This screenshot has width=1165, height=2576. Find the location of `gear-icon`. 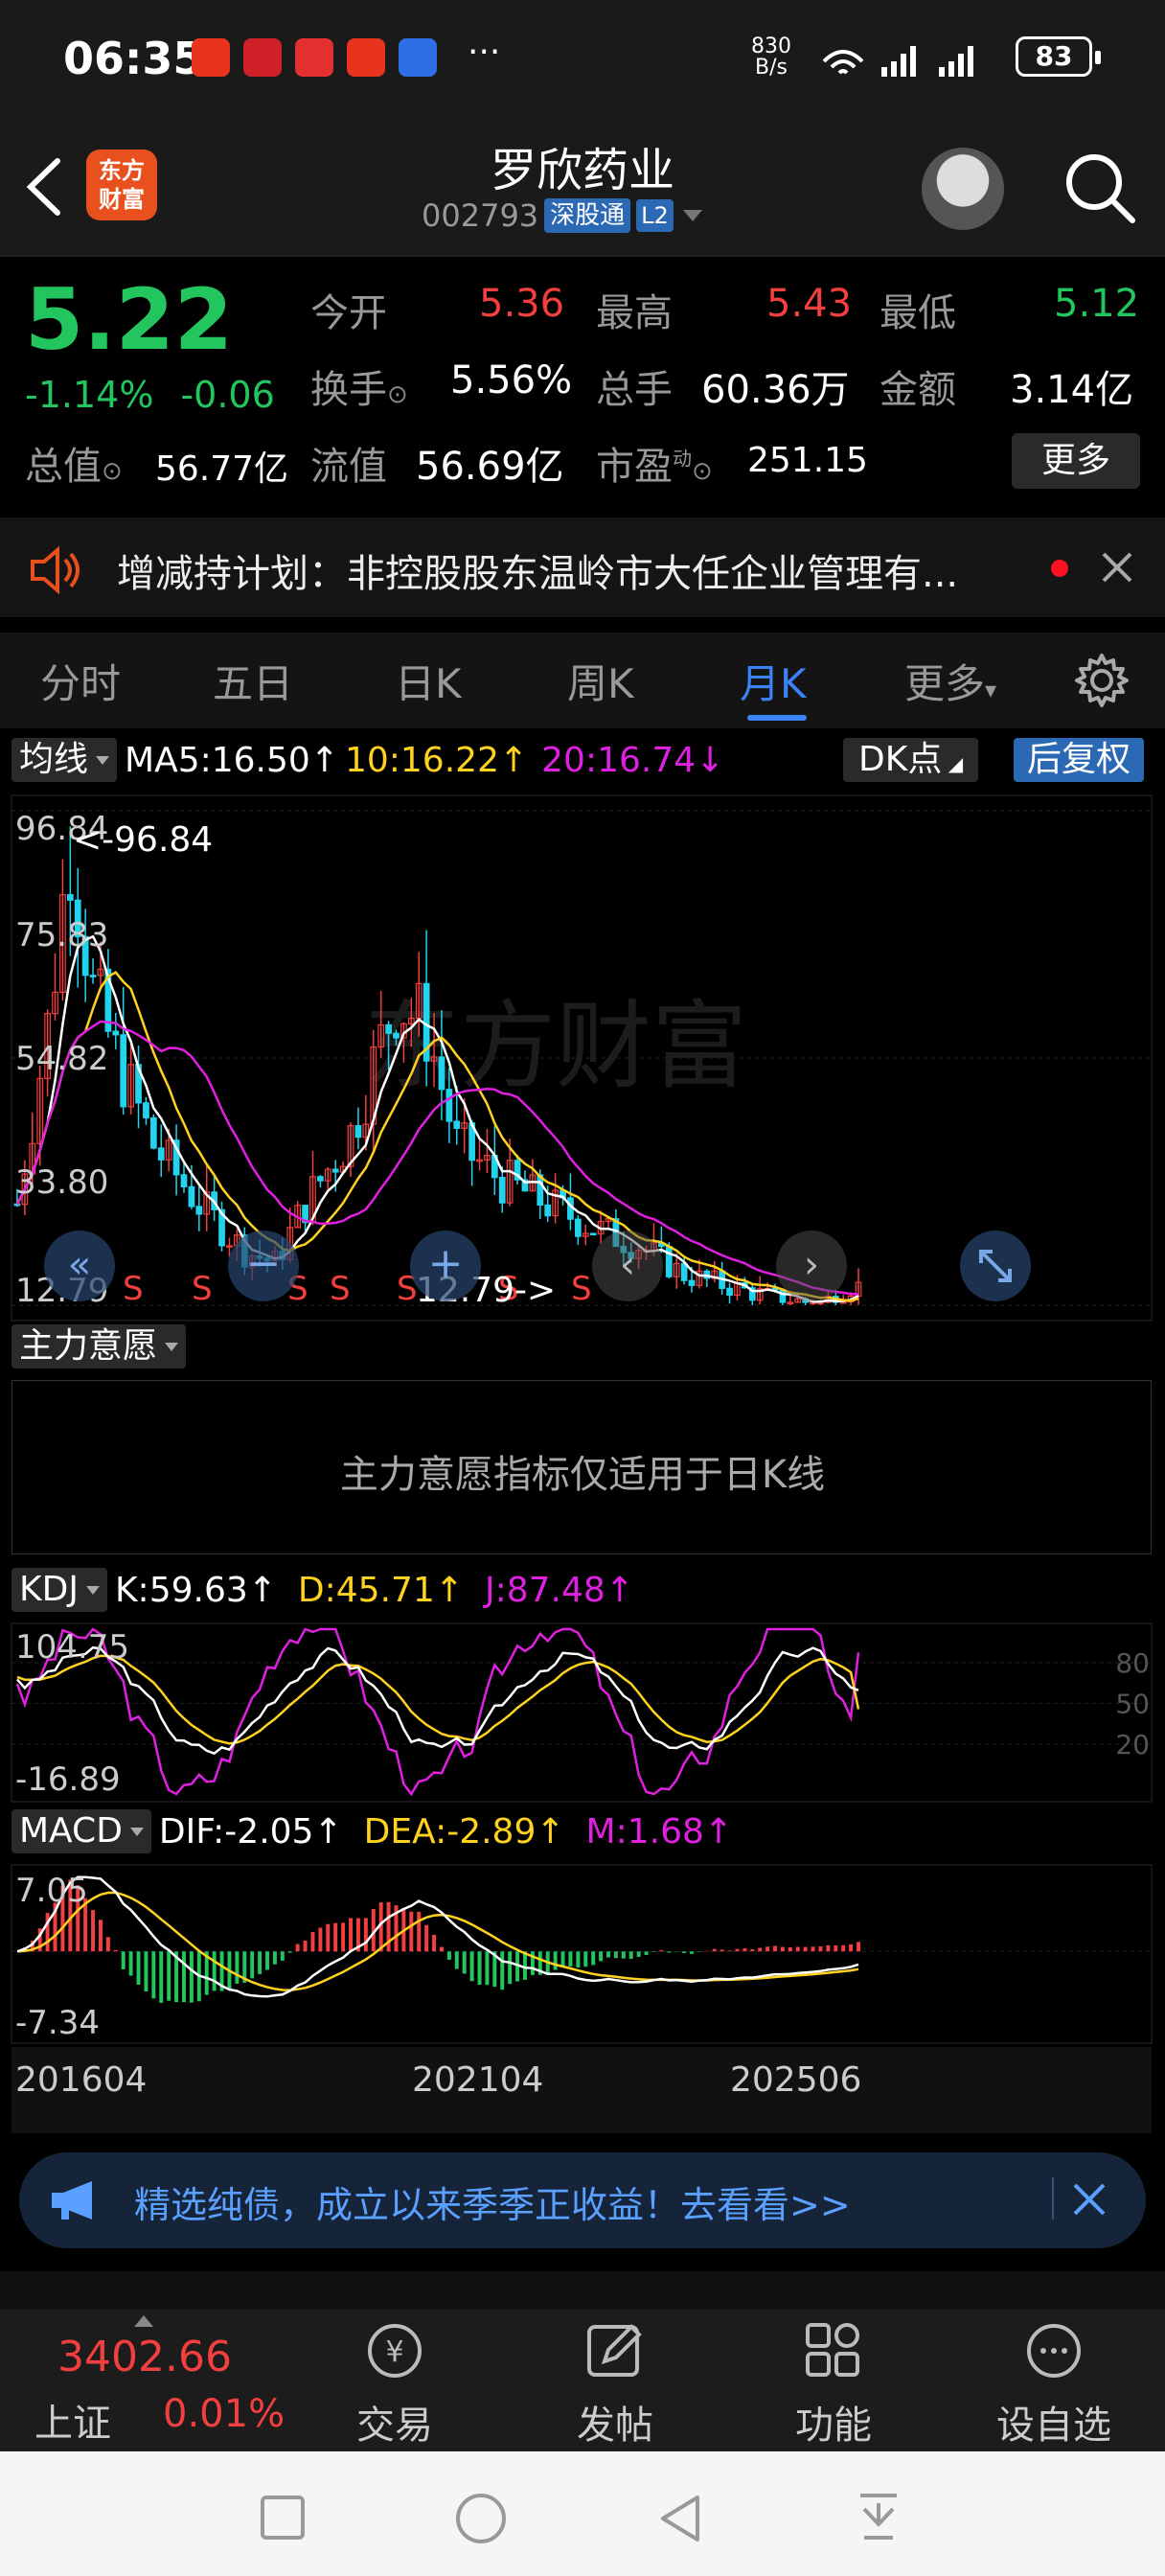

gear-icon is located at coordinates (1102, 680).